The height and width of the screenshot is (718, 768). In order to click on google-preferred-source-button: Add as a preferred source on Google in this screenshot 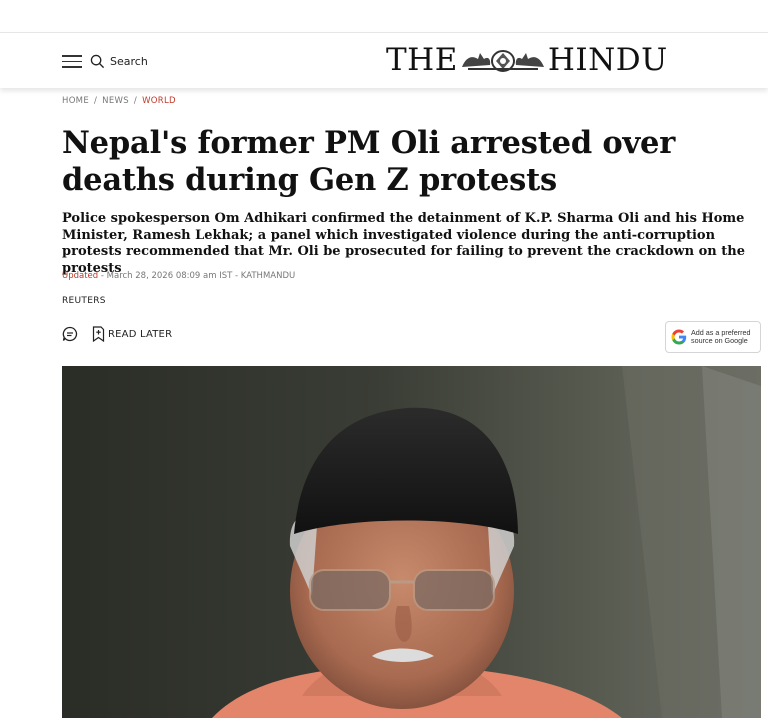, I will do `click(713, 337)`.